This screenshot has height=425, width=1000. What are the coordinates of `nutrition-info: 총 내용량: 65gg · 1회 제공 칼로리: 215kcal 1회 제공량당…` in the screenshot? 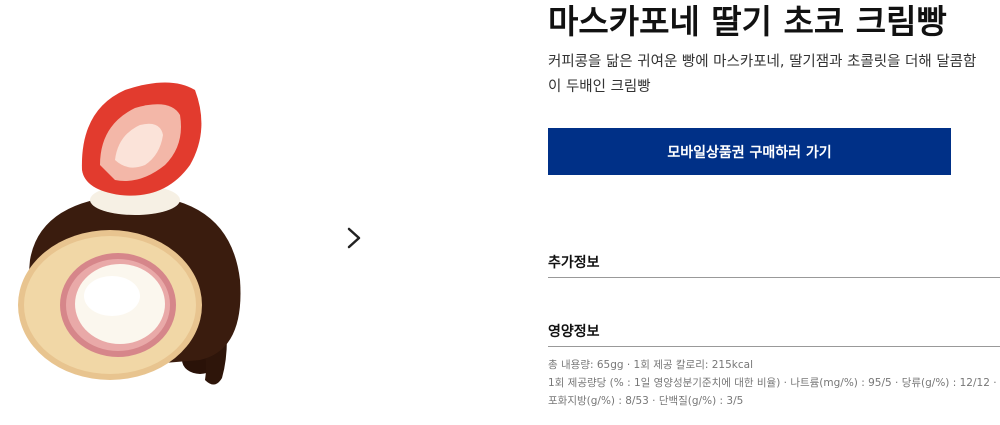 It's located at (774, 383).